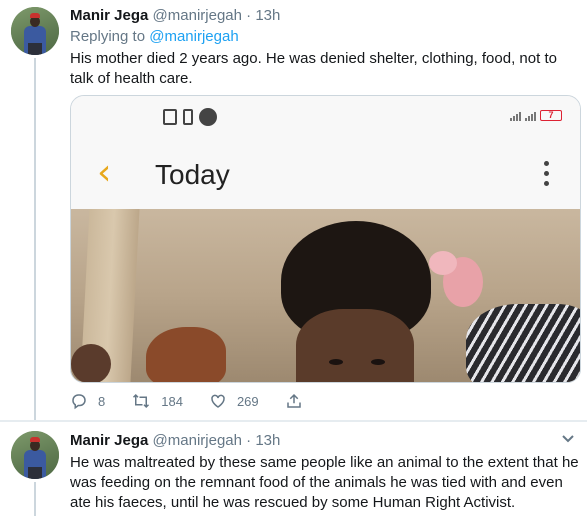 Image resolution: width=587 pixels, height=516 pixels. What do you see at coordinates (193, 36) in the screenshot?
I see `reply-handle-link: @manirjegah` at bounding box center [193, 36].